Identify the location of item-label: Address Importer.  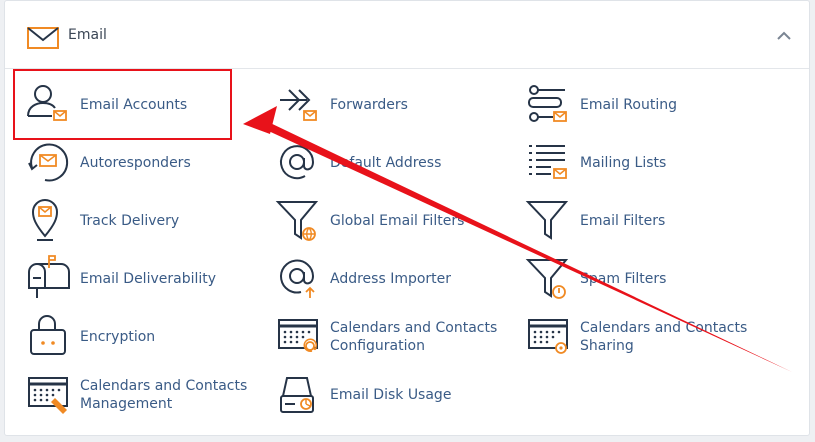
(391, 279).